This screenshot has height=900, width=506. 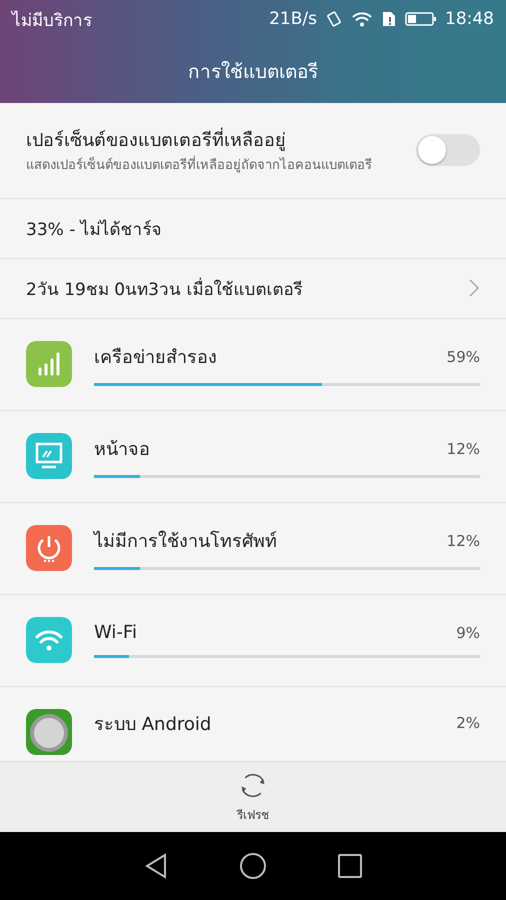 What do you see at coordinates (185, 541) in the screenshot?
I see `usage-name: ไม่มีการใช้งานโทรศัพท์` at bounding box center [185, 541].